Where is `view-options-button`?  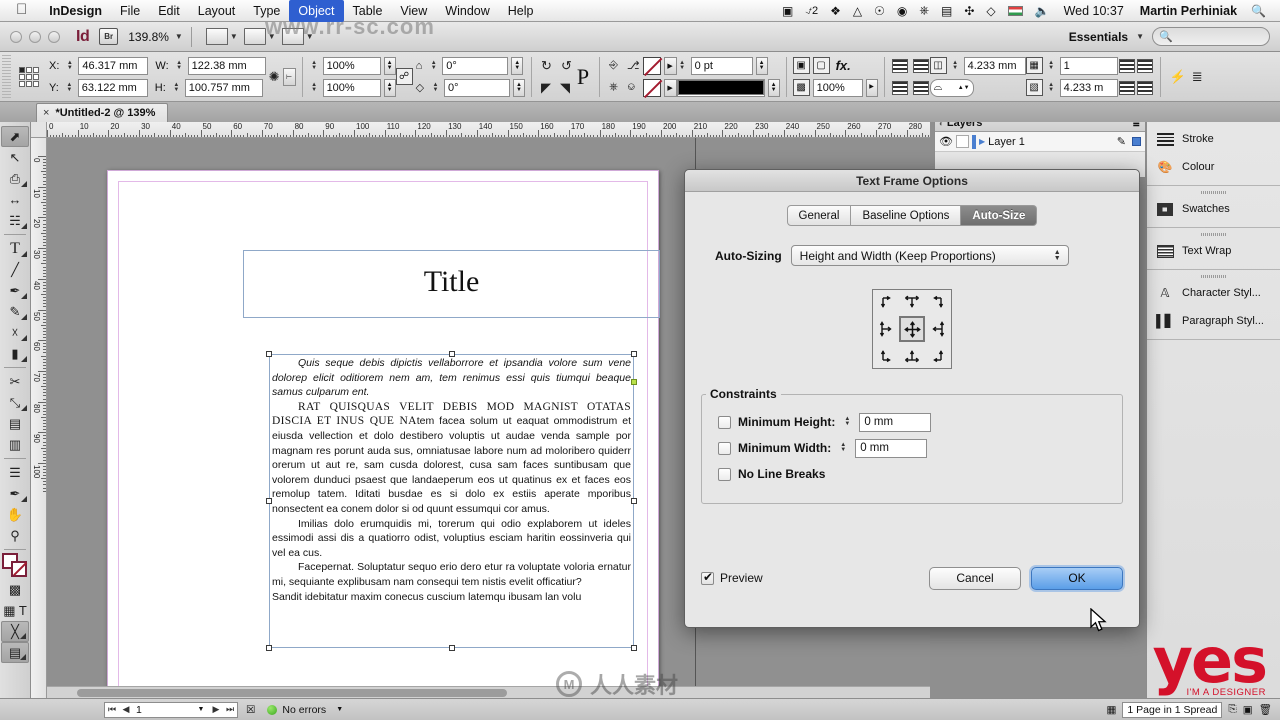 view-options-button is located at coordinates (216, 36).